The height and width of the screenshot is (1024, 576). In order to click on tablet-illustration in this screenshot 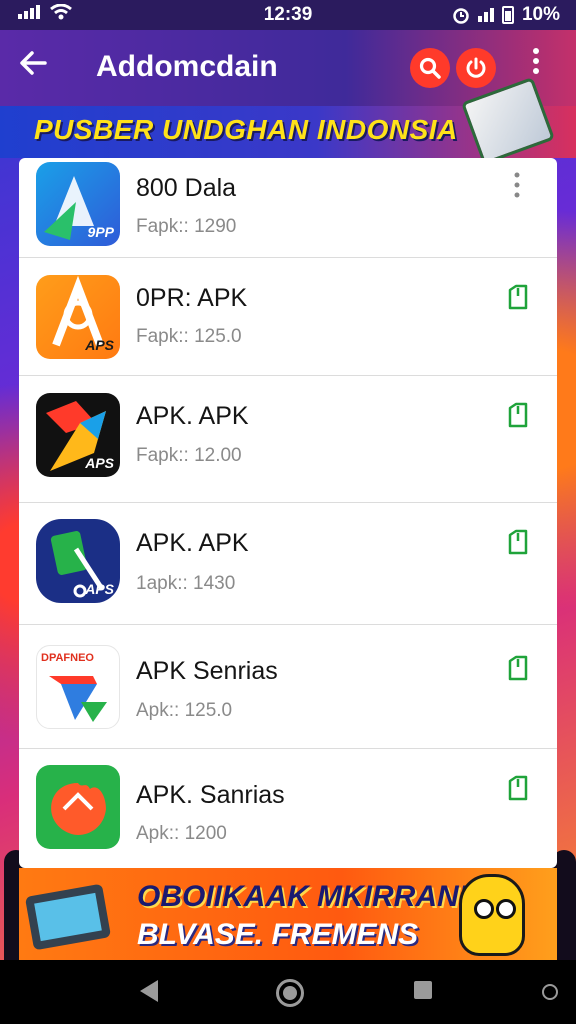, I will do `click(68, 917)`.